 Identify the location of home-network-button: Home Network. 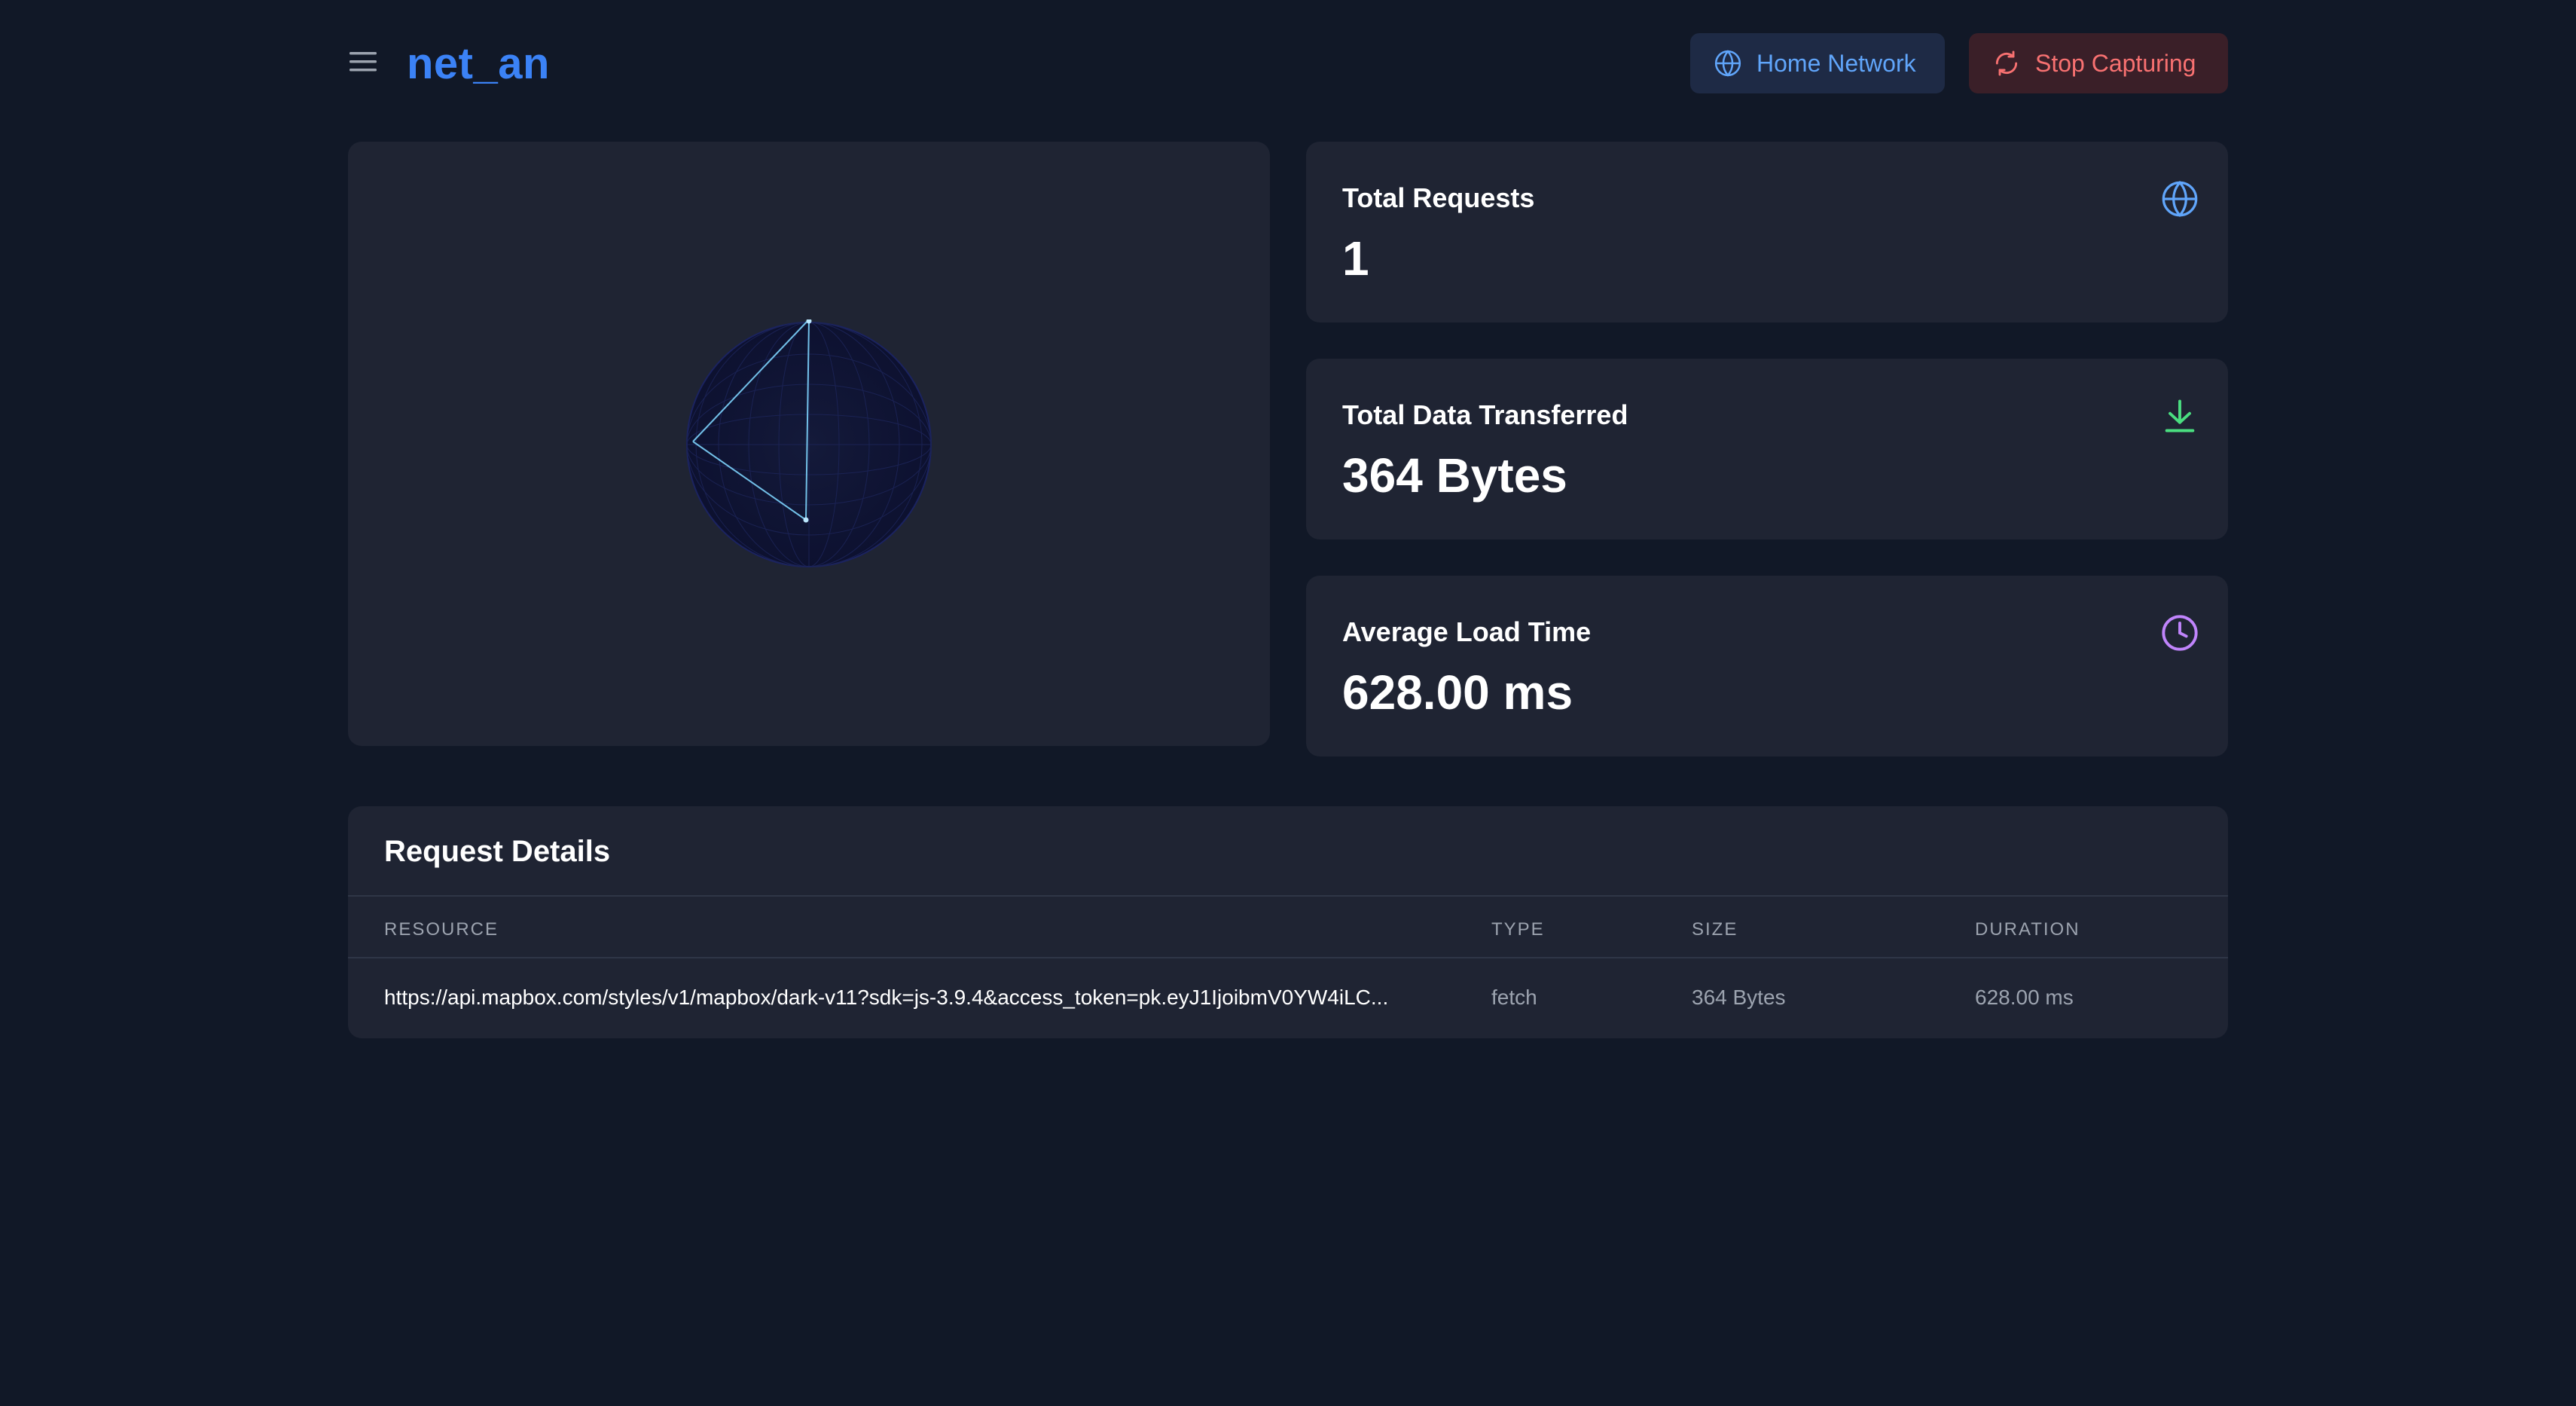
(1818, 63).